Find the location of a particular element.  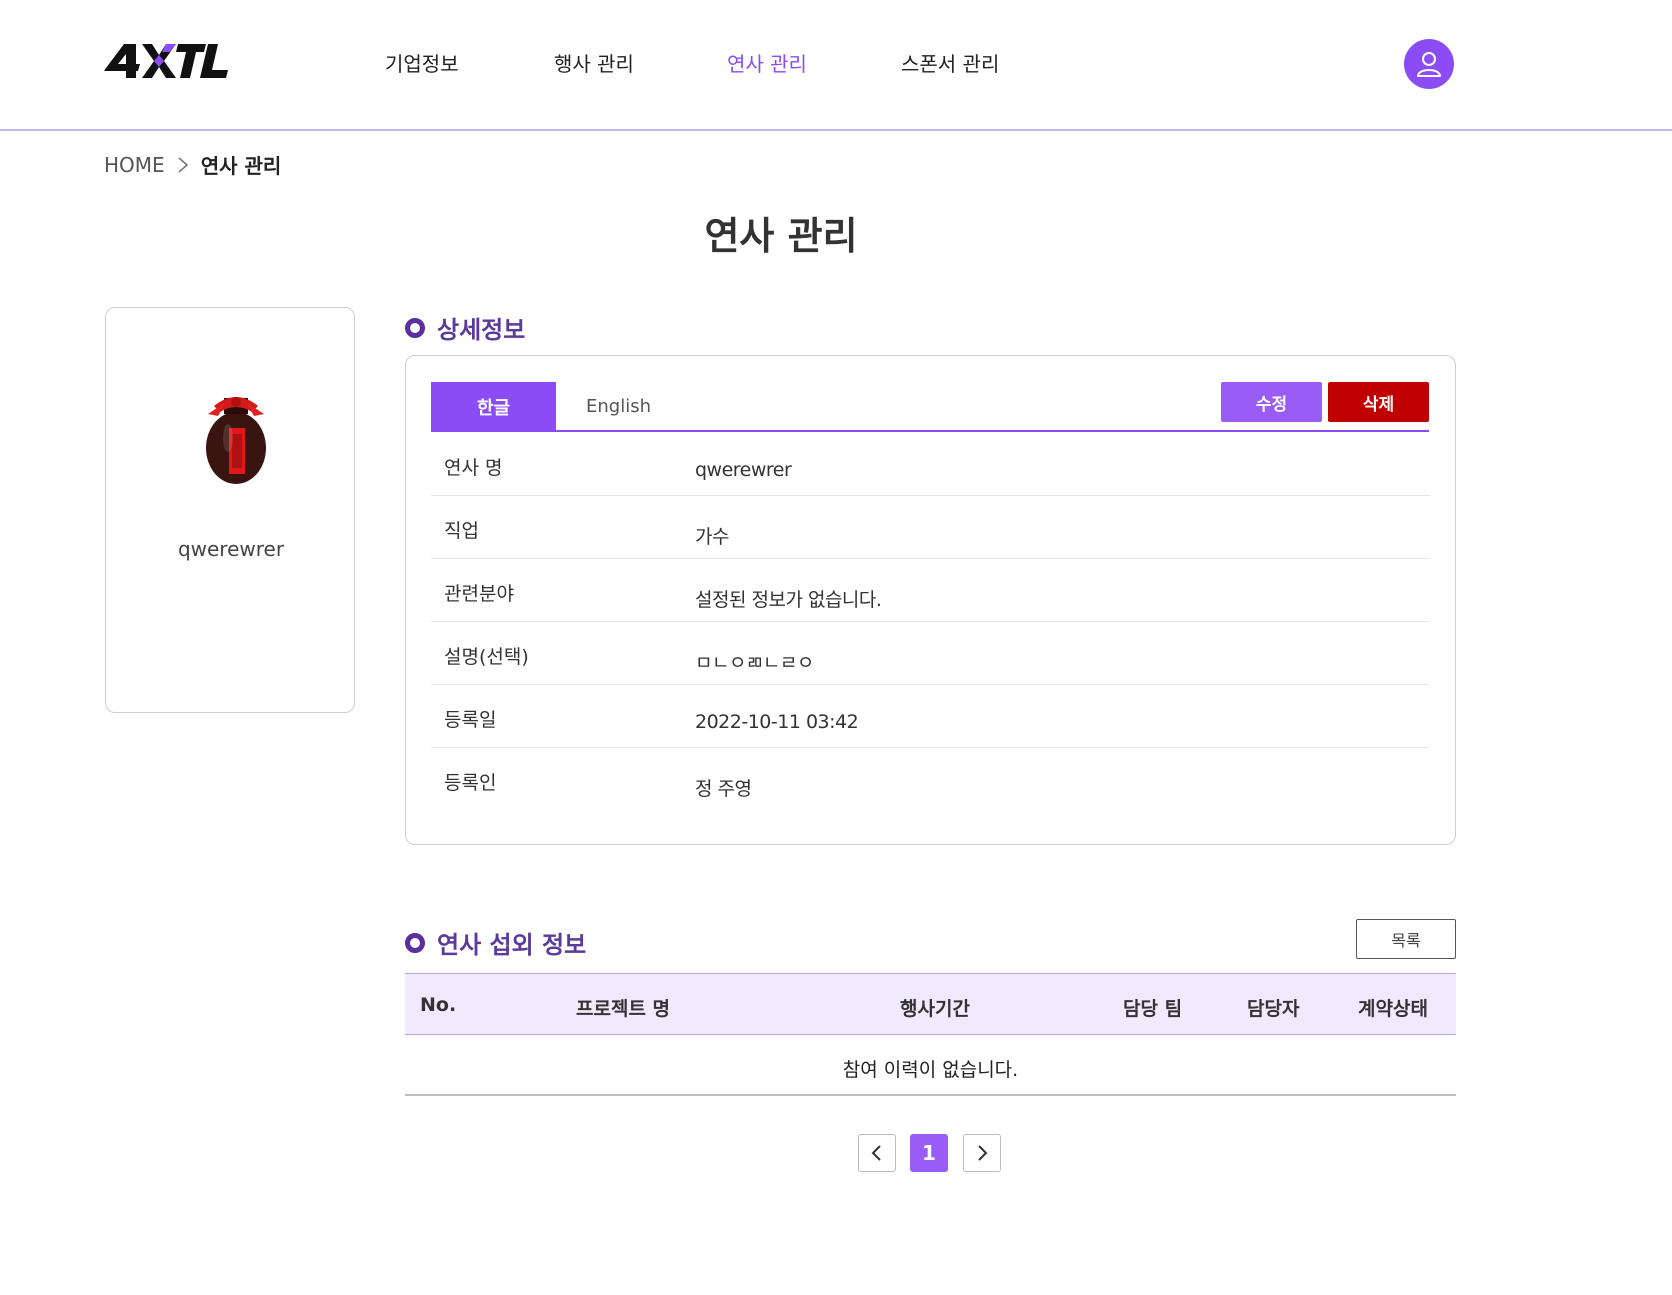

booking-section-title-text: 연사 섭외 정보 is located at coordinates (512, 945).